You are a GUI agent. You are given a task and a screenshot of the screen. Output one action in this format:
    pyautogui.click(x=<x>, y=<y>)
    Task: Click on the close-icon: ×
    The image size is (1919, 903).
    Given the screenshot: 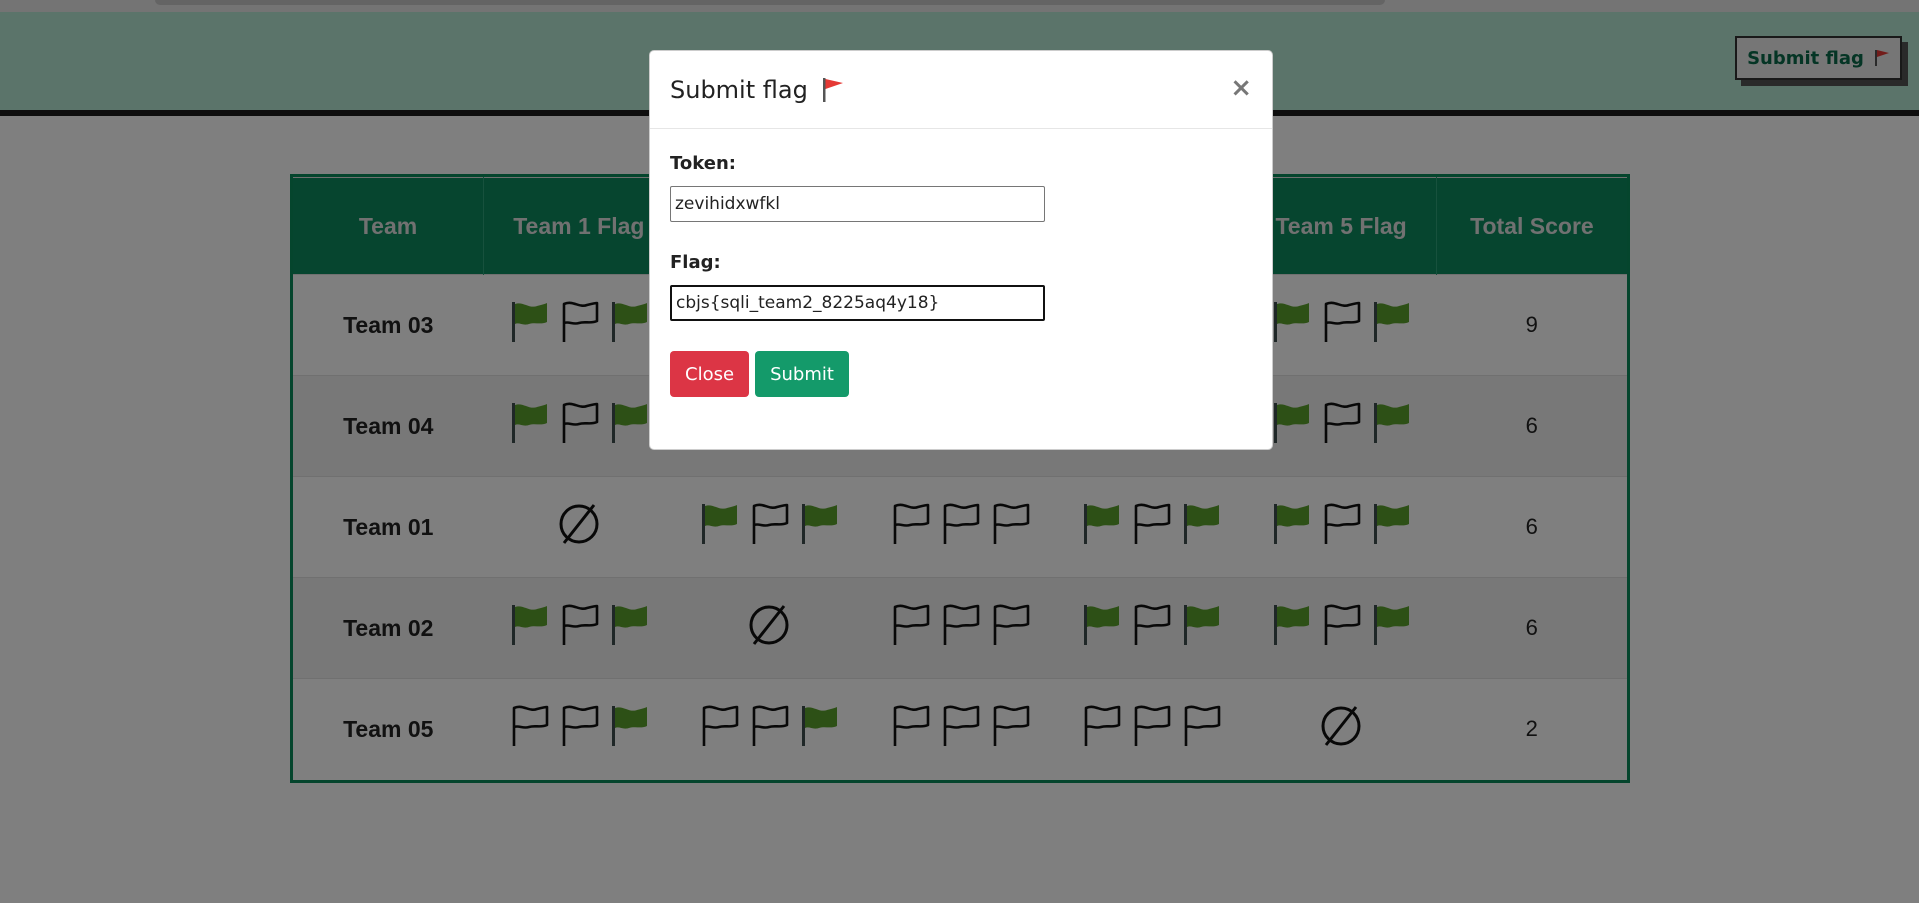 What is the action you would take?
    pyautogui.click(x=1241, y=88)
    